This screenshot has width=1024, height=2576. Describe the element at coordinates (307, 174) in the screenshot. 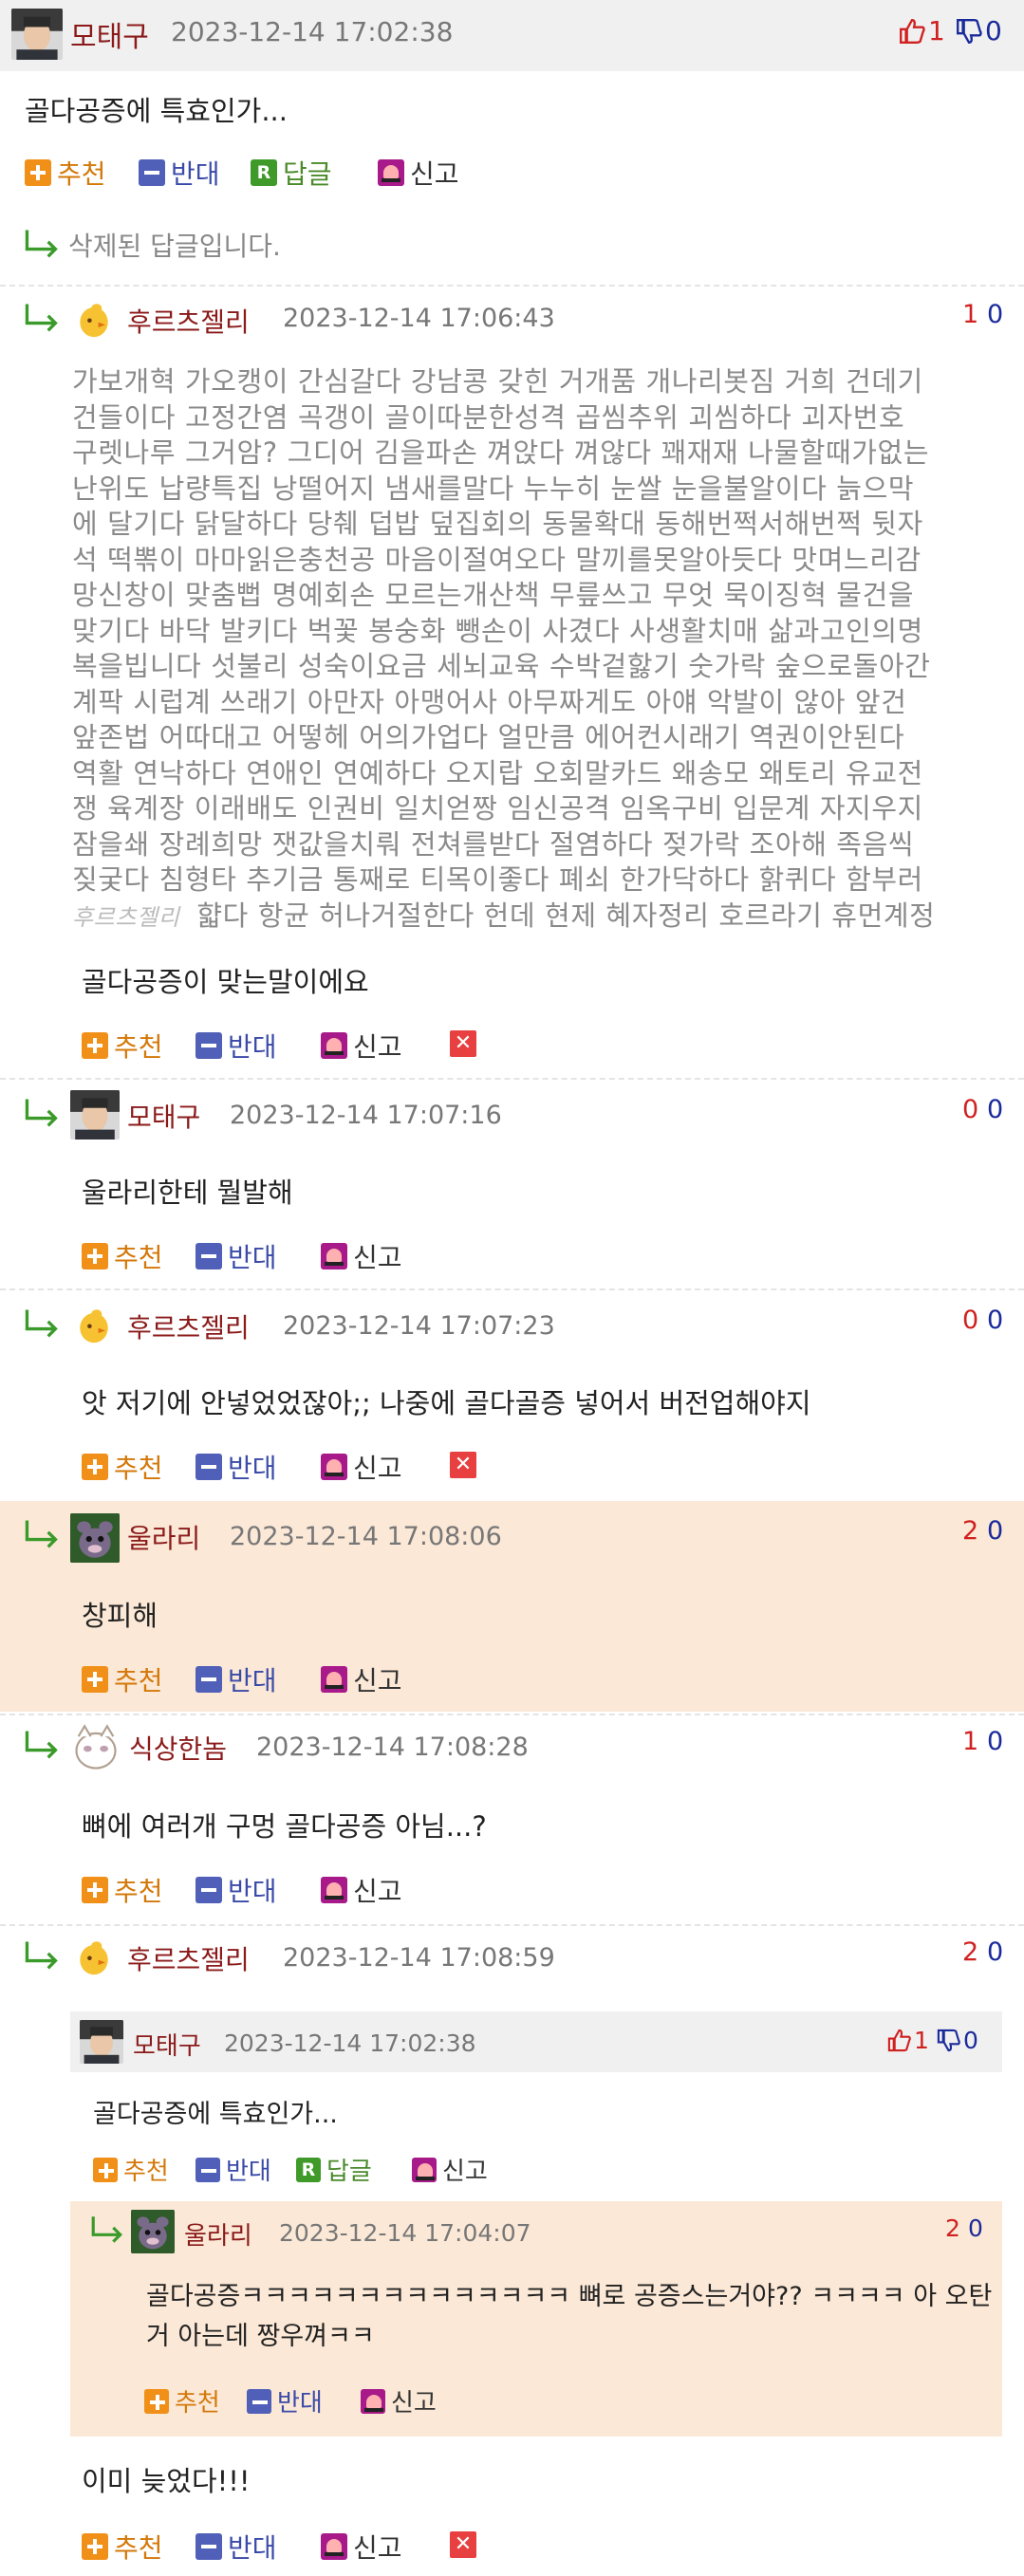

I see `reply-label: 답글` at that location.